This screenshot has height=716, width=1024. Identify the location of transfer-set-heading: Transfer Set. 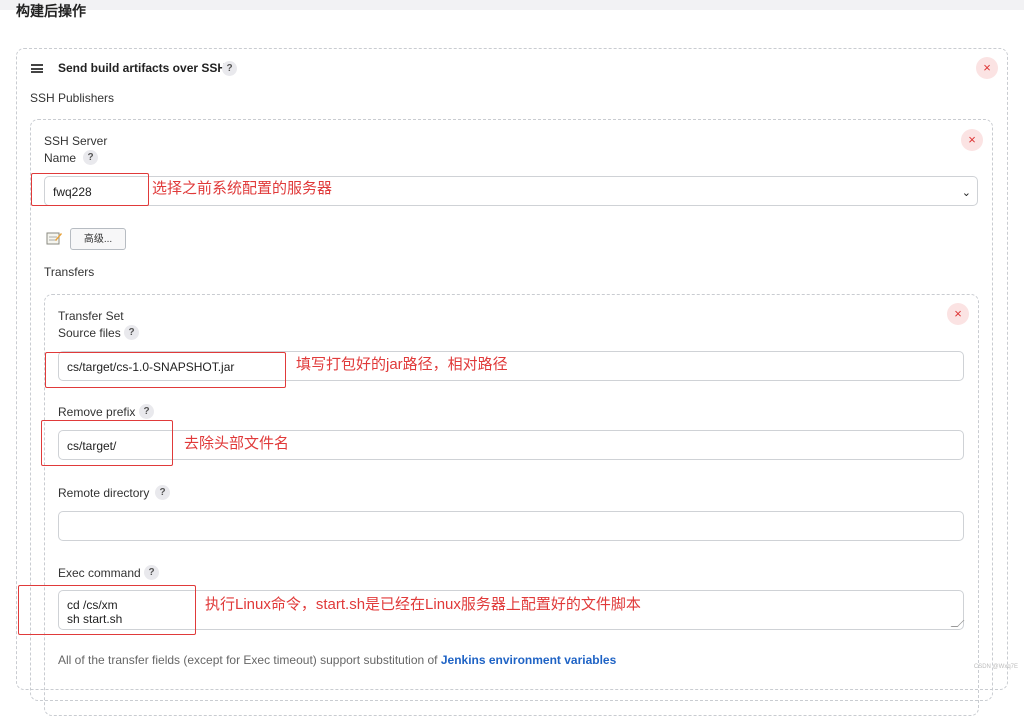
(91, 316).